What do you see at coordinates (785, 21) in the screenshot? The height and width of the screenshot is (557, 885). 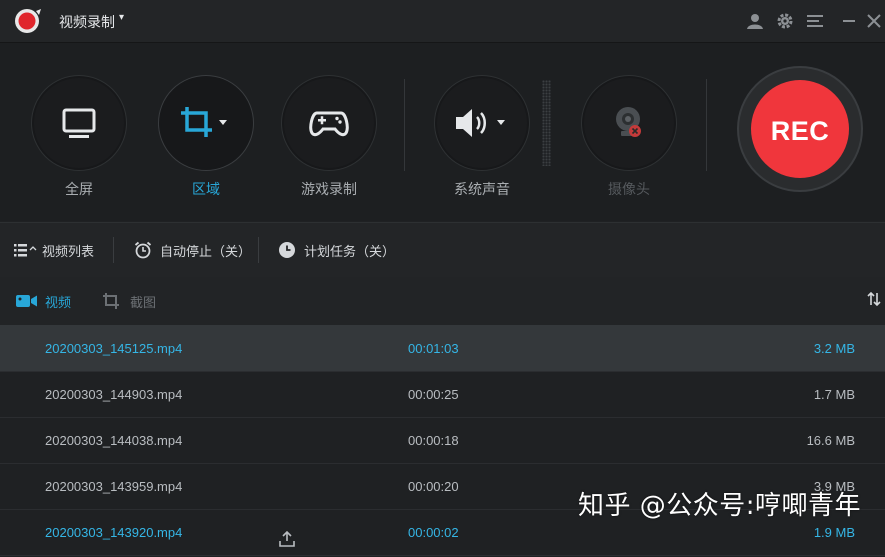 I see `settings-gear-icon` at bounding box center [785, 21].